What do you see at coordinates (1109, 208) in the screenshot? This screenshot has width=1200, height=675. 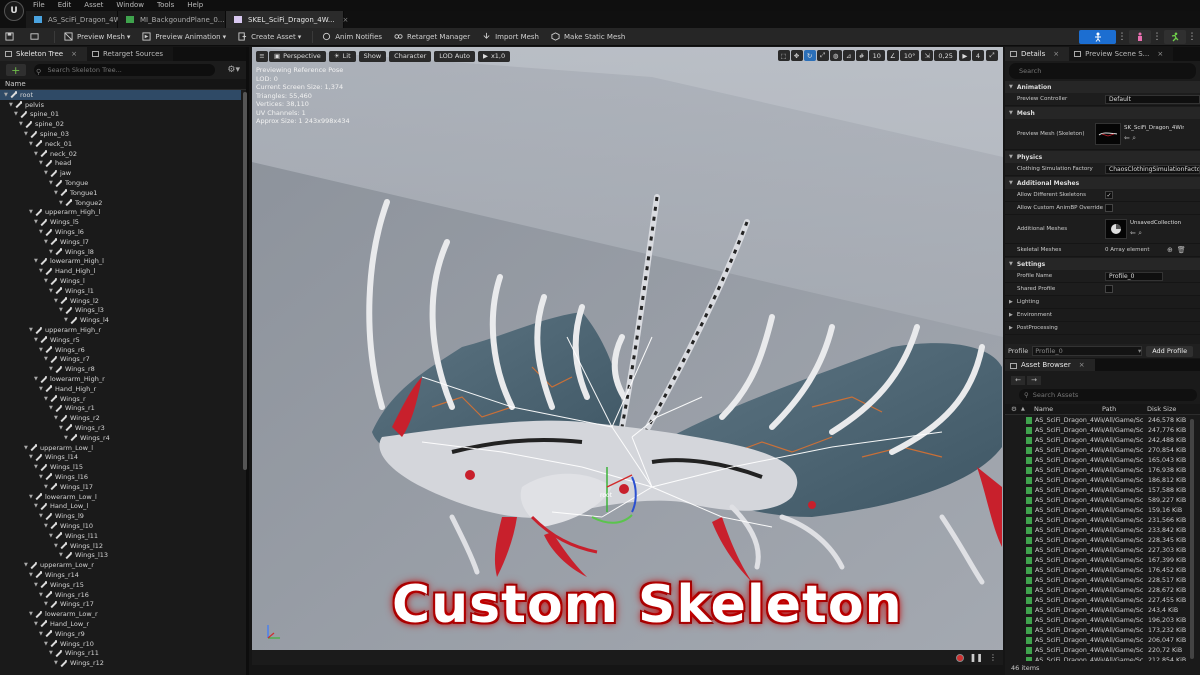 I see `allow-custom-animbp-checkbox` at bounding box center [1109, 208].